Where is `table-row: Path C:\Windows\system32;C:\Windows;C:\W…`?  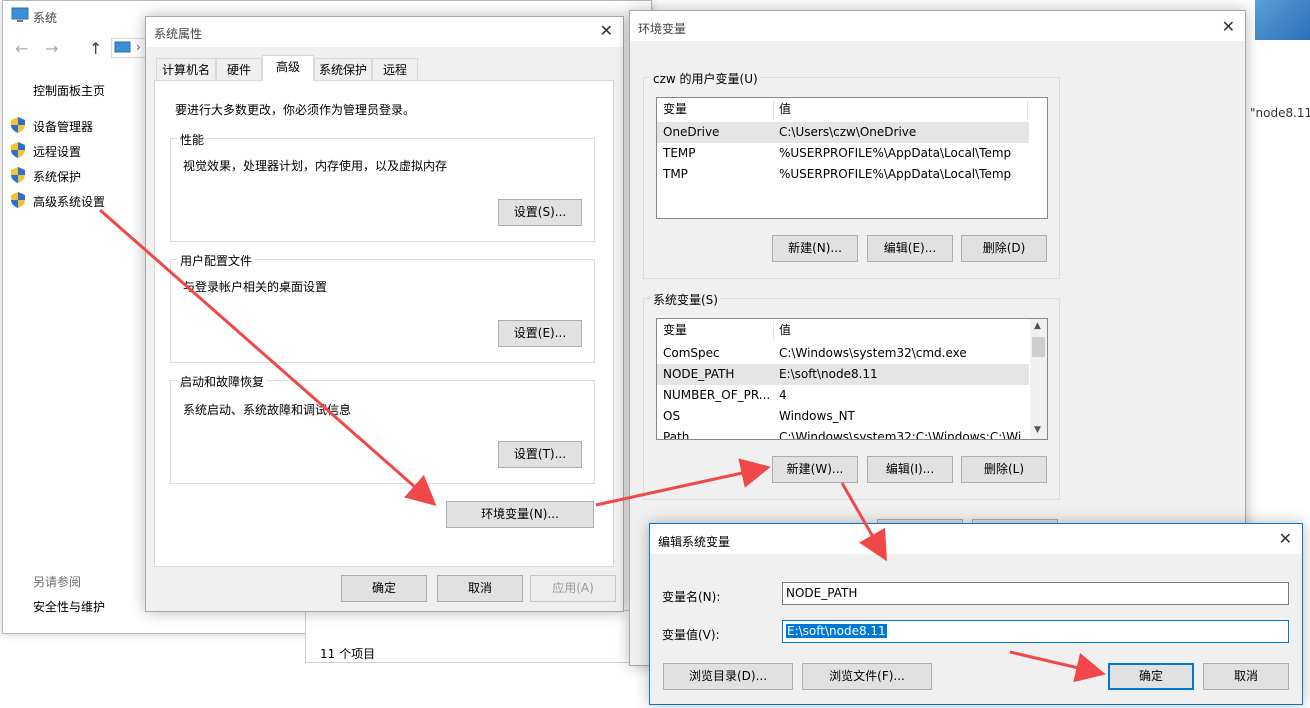 table-row: Path C:\Windows\system32;C:\Windows;C:\W… is located at coordinates (843, 433).